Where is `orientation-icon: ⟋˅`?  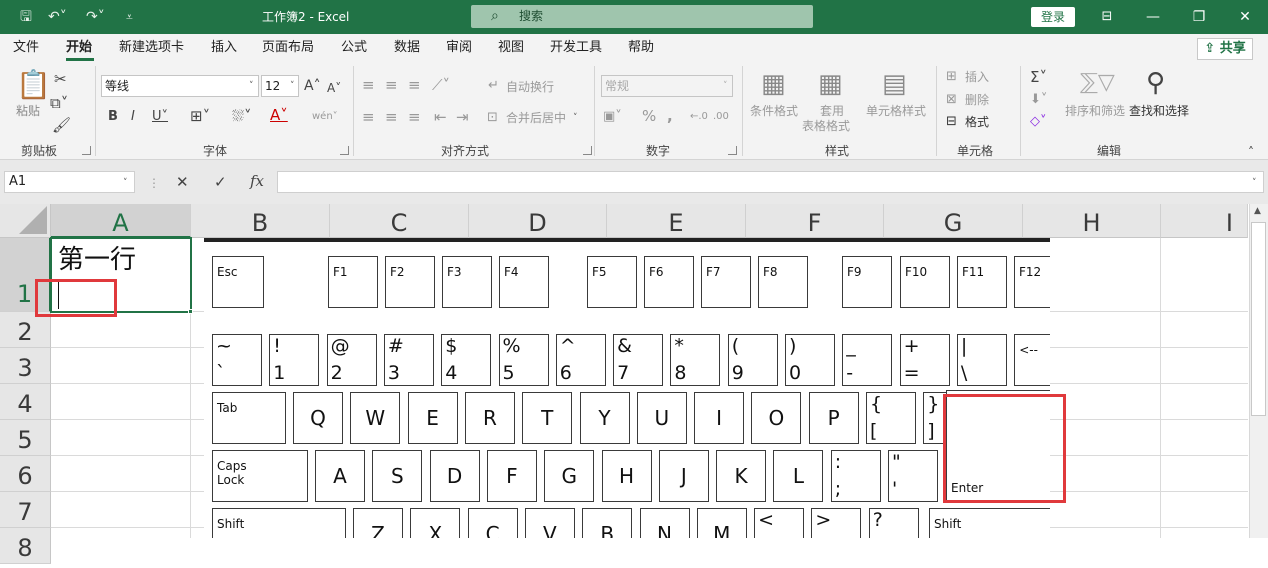
orientation-icon: ⟋˅ is located at coordinates (441, 85).